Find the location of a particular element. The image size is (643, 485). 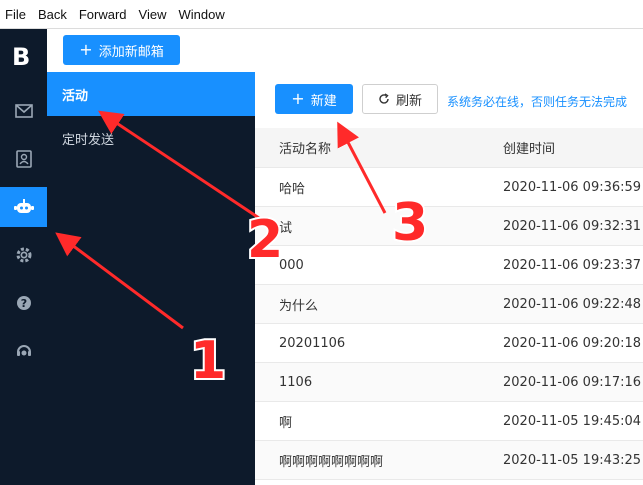

cell-activity-name: 为什么 is located at coordinates (299, 306).